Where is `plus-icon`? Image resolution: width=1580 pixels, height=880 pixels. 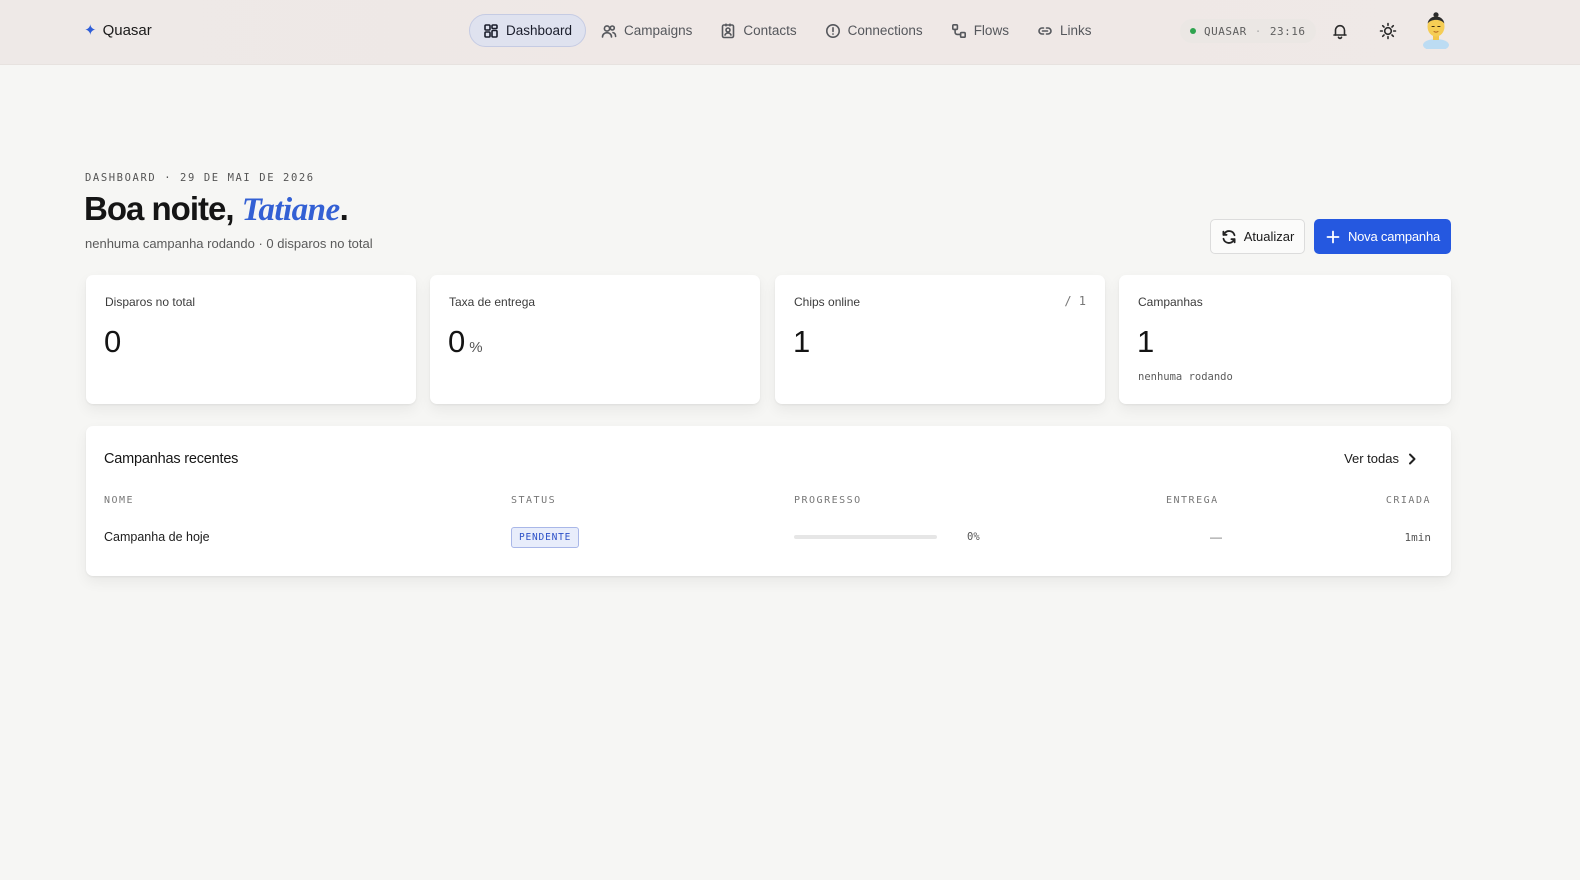 plus-icon is located at coordinates (1333, 236).